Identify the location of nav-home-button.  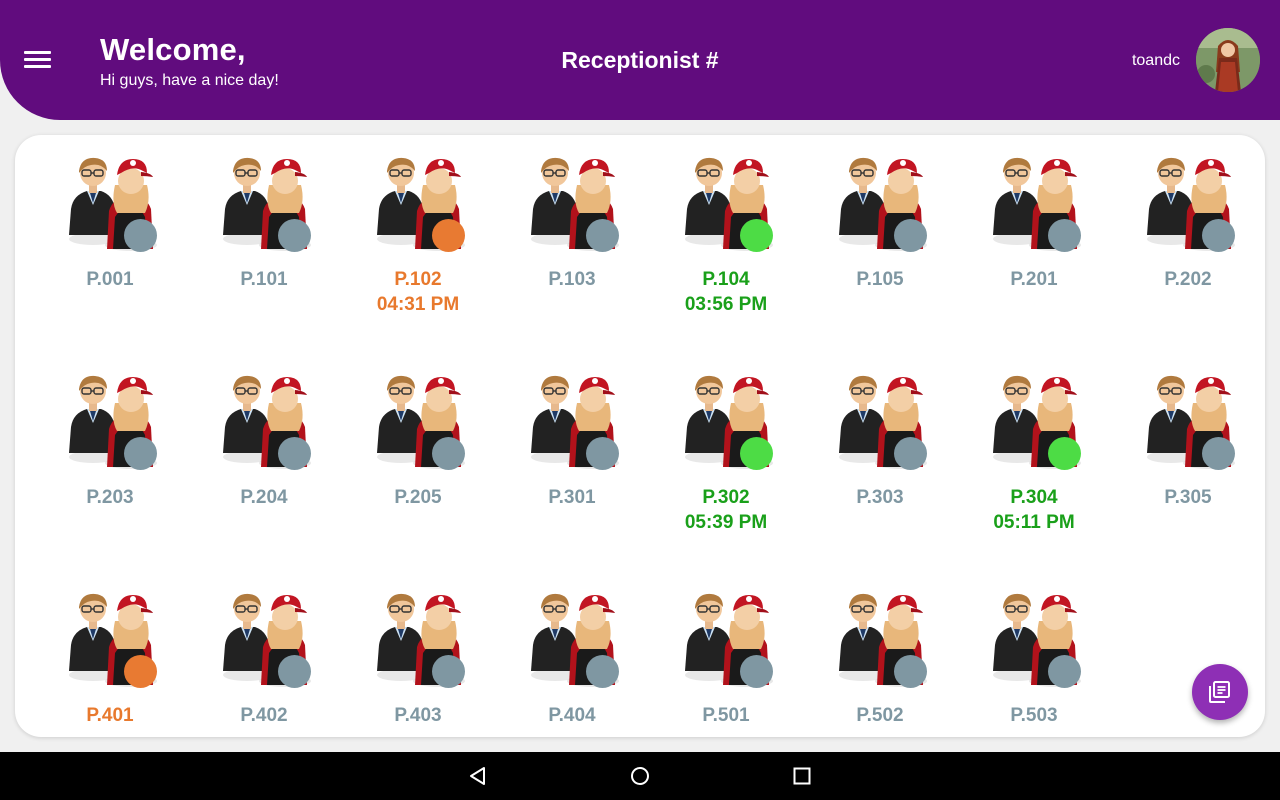
(640, 776).